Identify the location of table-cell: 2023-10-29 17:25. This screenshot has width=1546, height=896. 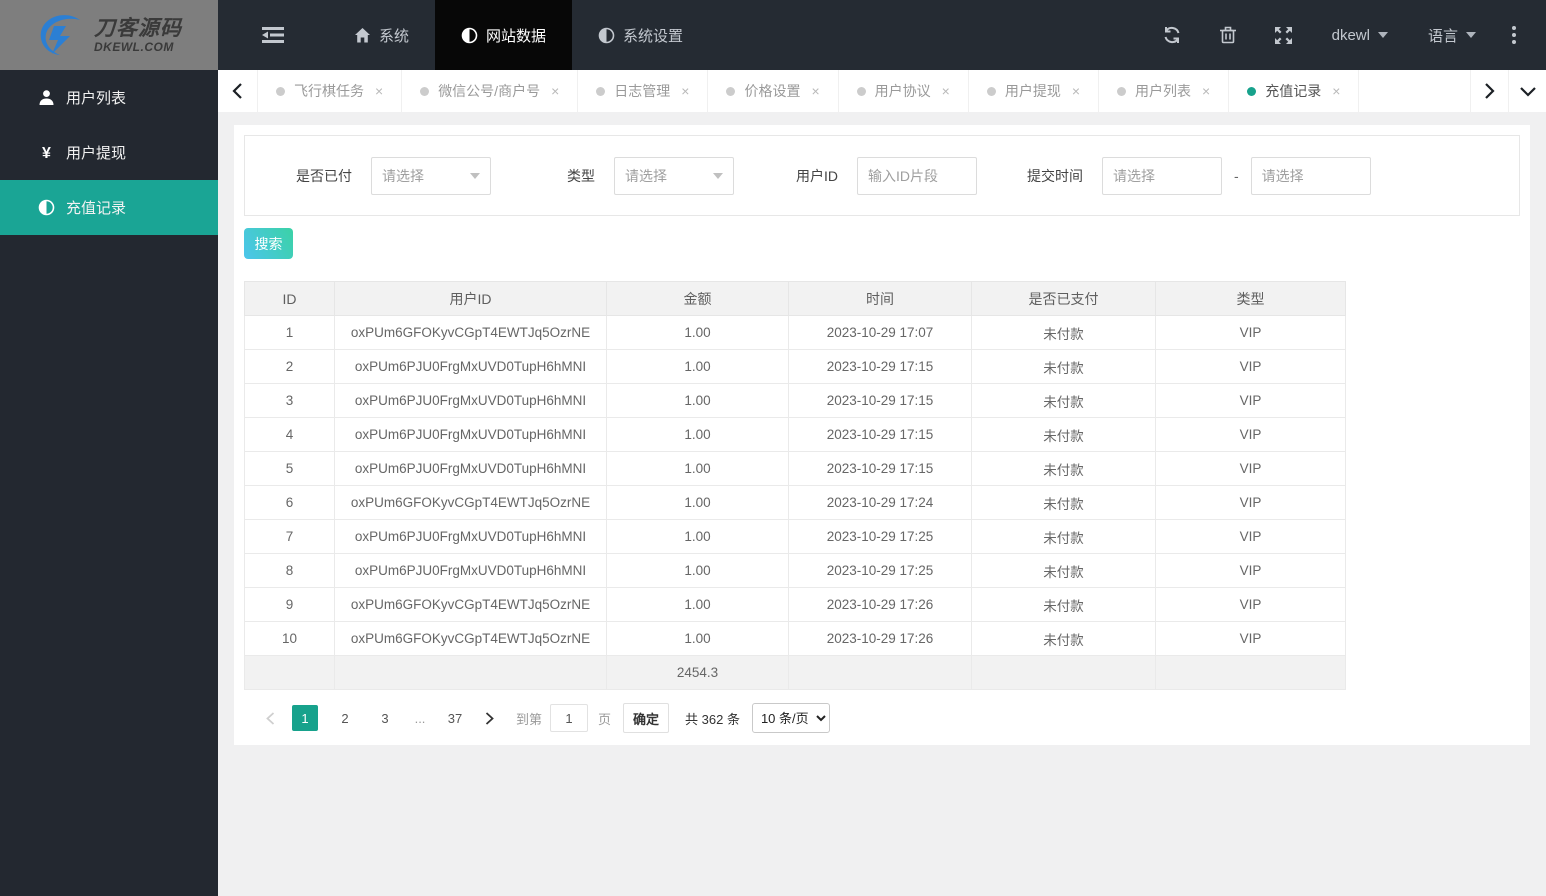
(880, 570).